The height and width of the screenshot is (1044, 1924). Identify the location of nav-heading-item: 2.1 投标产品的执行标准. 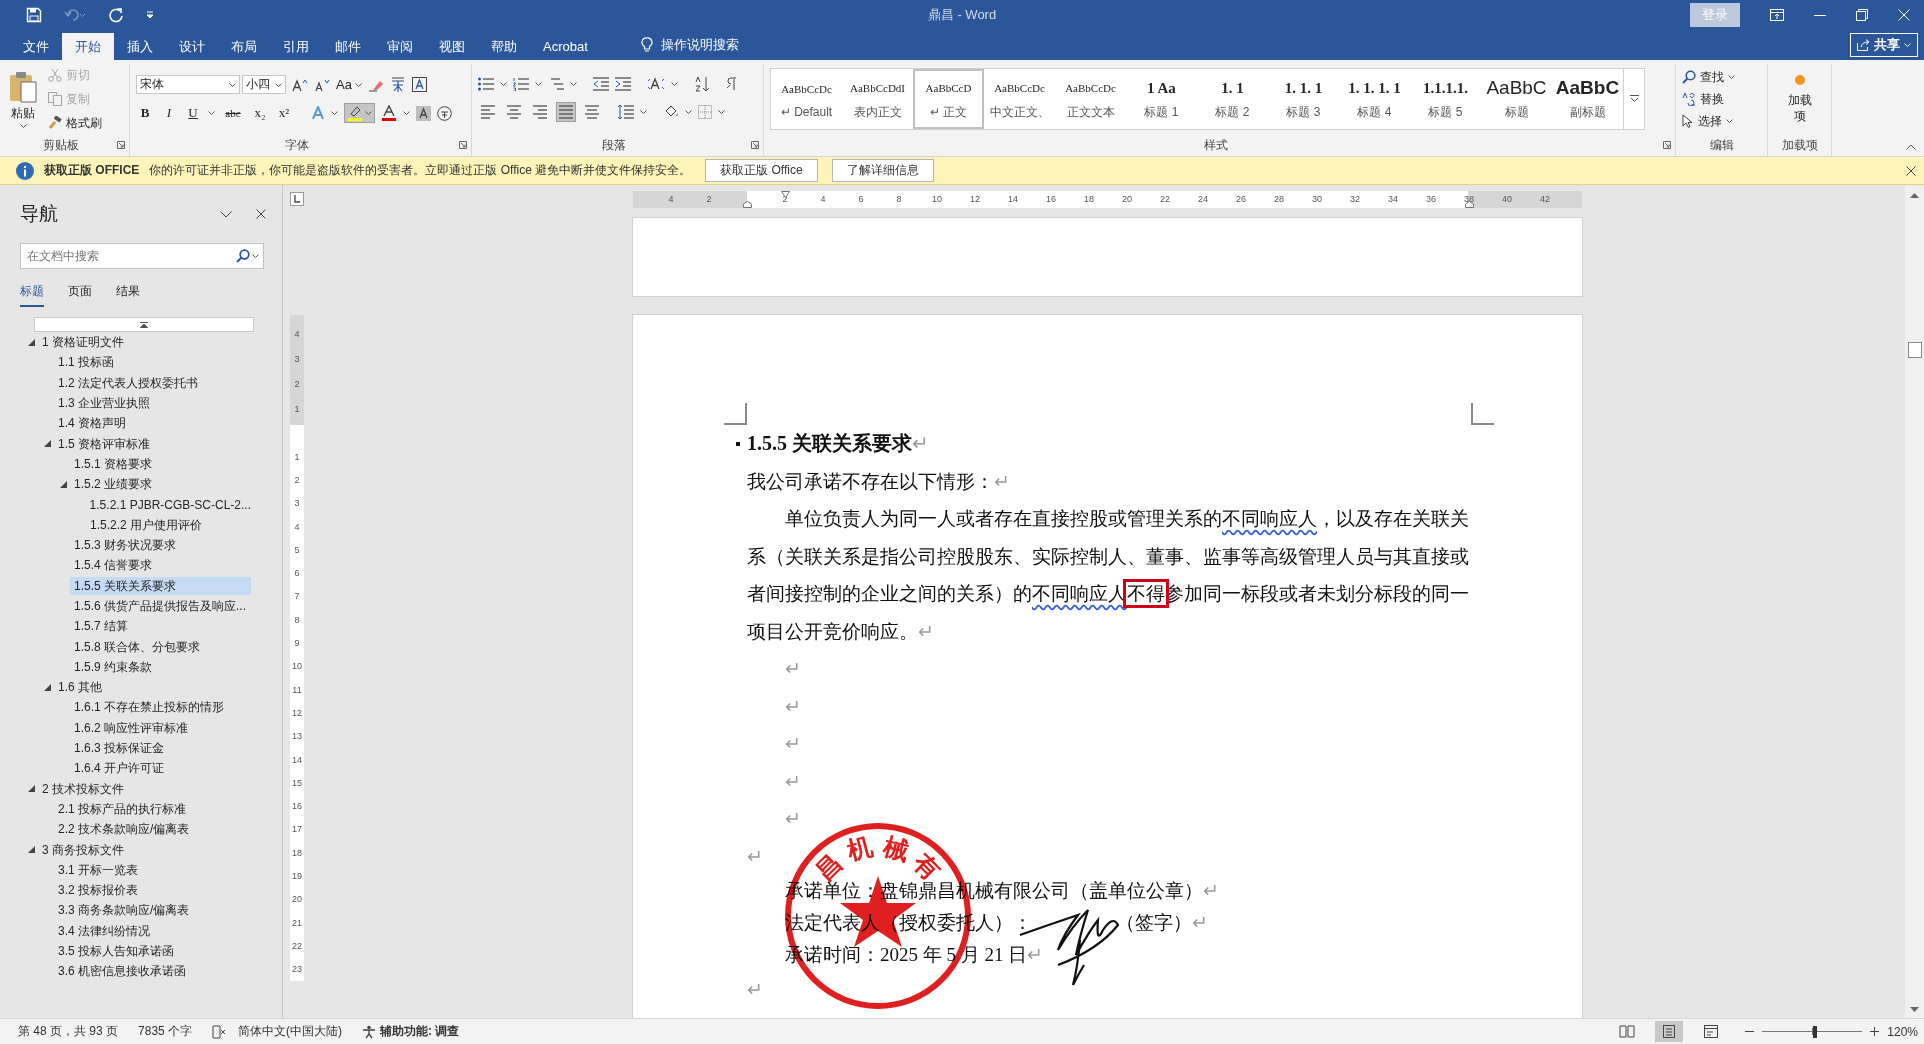
(152, 808).